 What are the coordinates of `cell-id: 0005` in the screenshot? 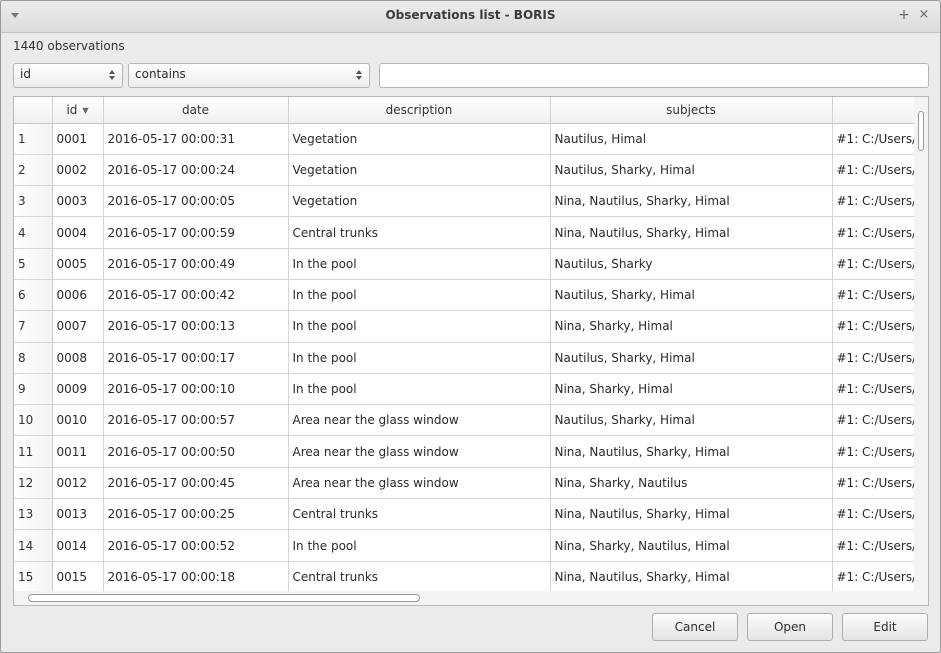 It's located at (78, 264).